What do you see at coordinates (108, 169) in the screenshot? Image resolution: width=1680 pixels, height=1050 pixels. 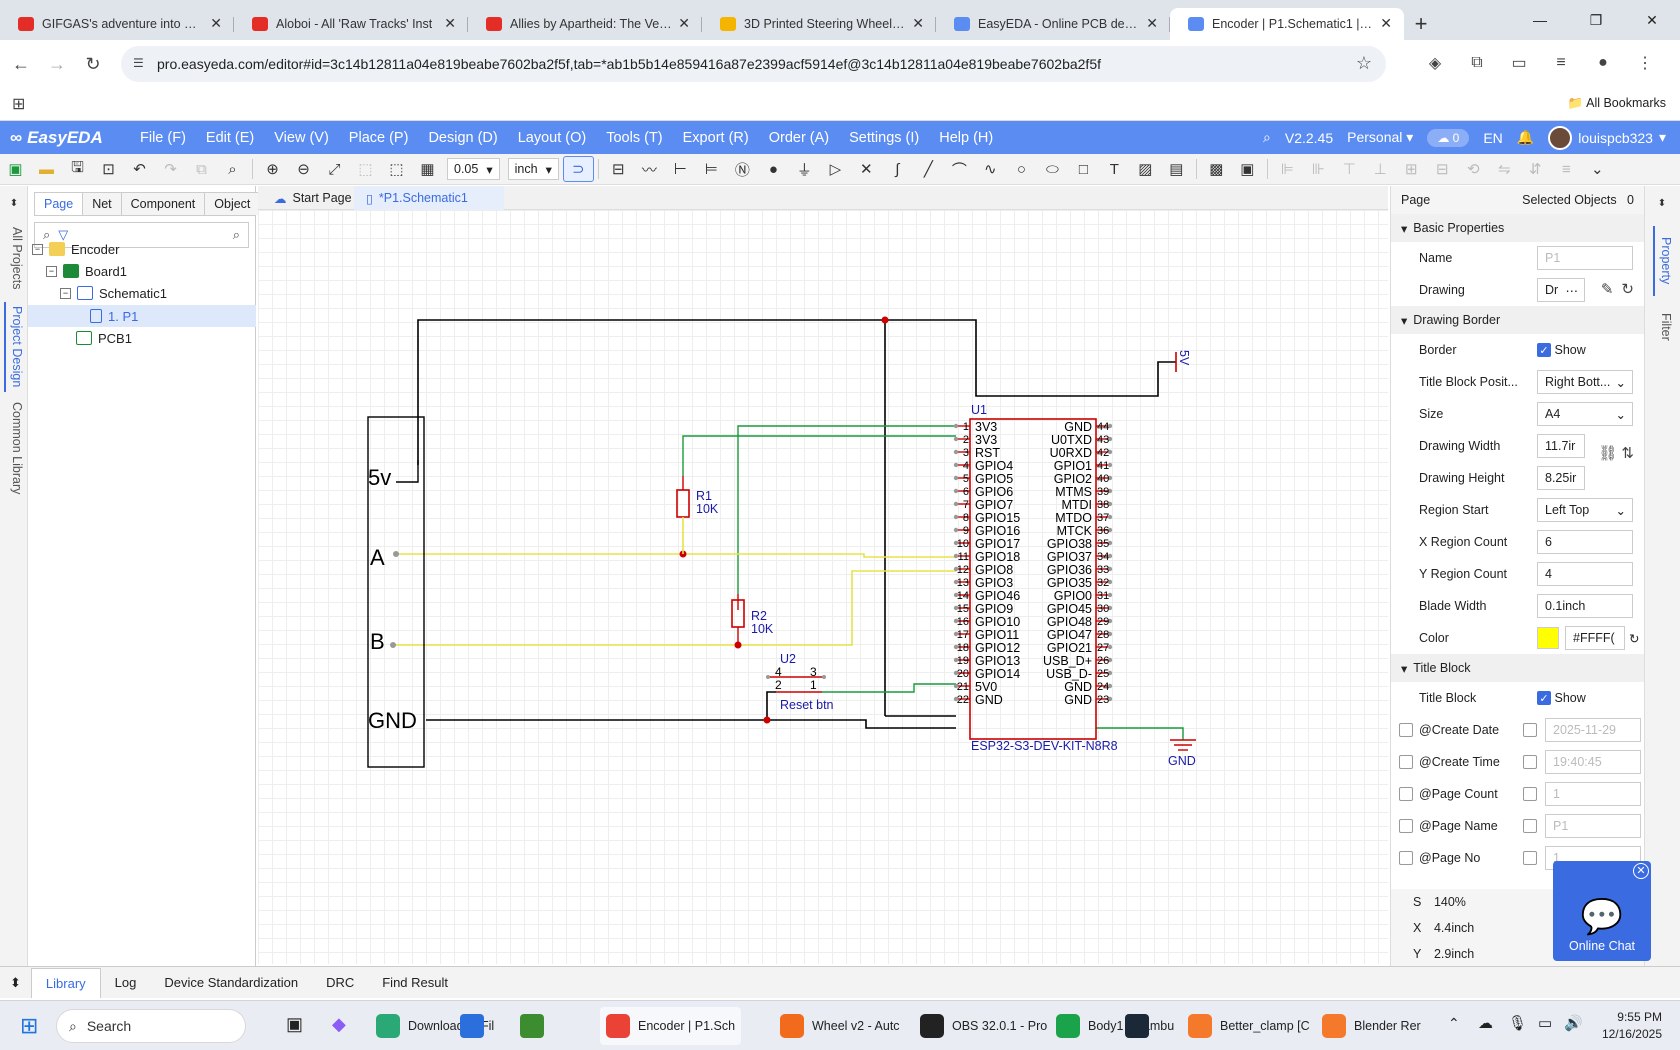 I see `save-as-icon: ⊡` at bounding box center [108, 169].